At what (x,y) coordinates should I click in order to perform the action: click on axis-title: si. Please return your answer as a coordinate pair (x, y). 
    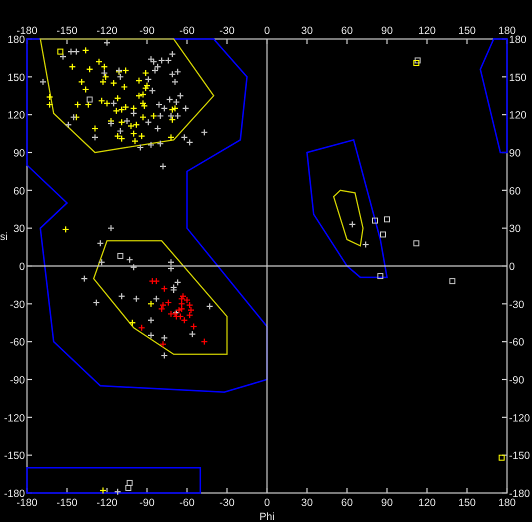
    Looking at the image, I should click on (4, 237).